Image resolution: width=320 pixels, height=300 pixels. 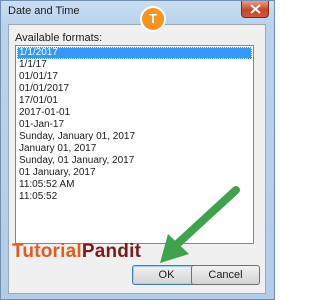 What do you see at coordinates (153, 19) in the screenshot?
I see `logo-badge: T` at bounding box center [153, 19].